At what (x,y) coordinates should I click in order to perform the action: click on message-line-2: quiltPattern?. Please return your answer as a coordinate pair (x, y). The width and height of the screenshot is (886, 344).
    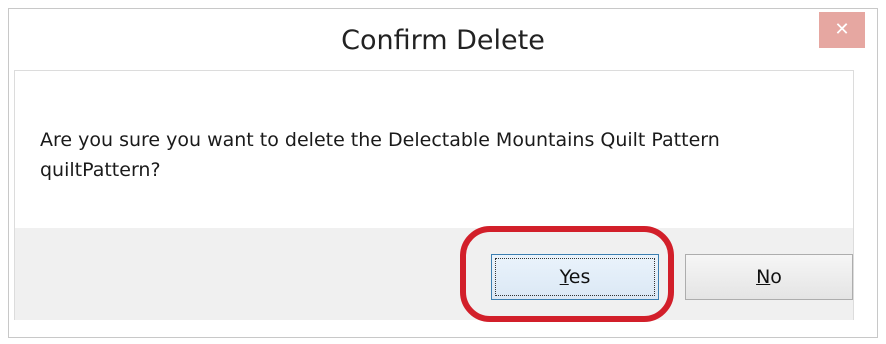
    Looking at the image, I should click on (100, 170).